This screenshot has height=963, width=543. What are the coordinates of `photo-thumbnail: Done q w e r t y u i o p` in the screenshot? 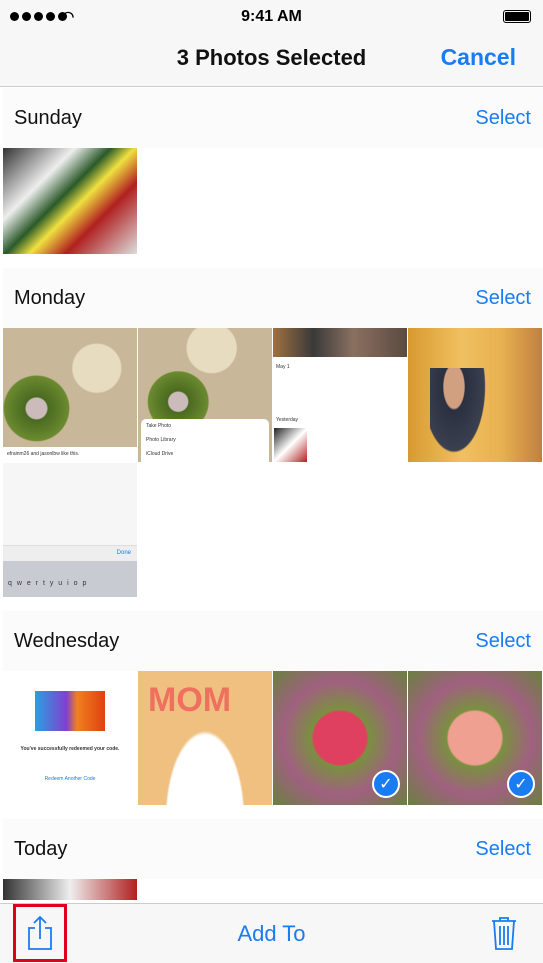 It's located at (70, 530).